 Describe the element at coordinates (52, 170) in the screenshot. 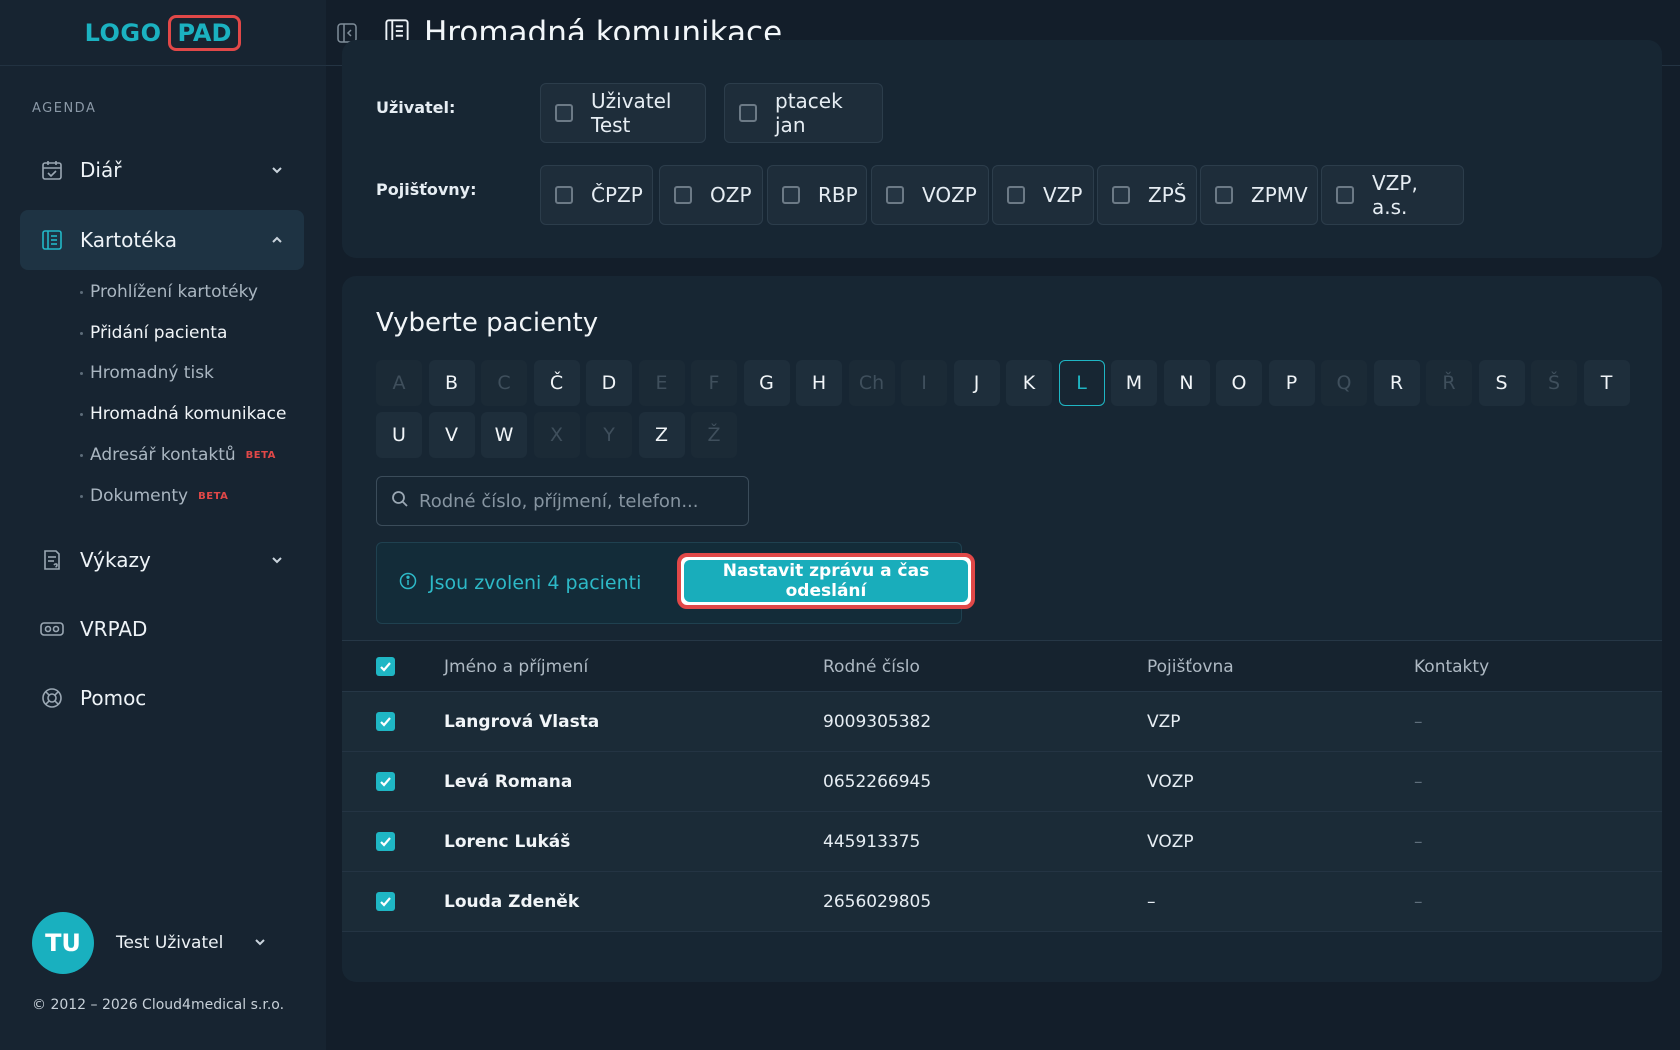

I see `calendar-icon` at that location.